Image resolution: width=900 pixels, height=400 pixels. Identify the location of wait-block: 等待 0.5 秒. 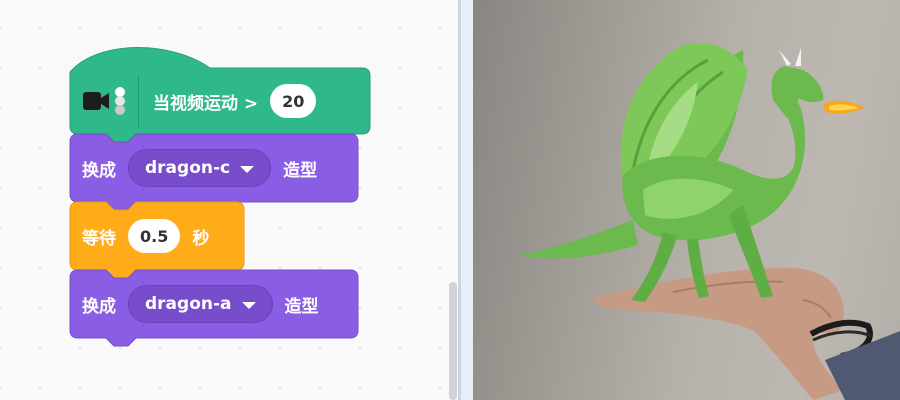
(157, 240).